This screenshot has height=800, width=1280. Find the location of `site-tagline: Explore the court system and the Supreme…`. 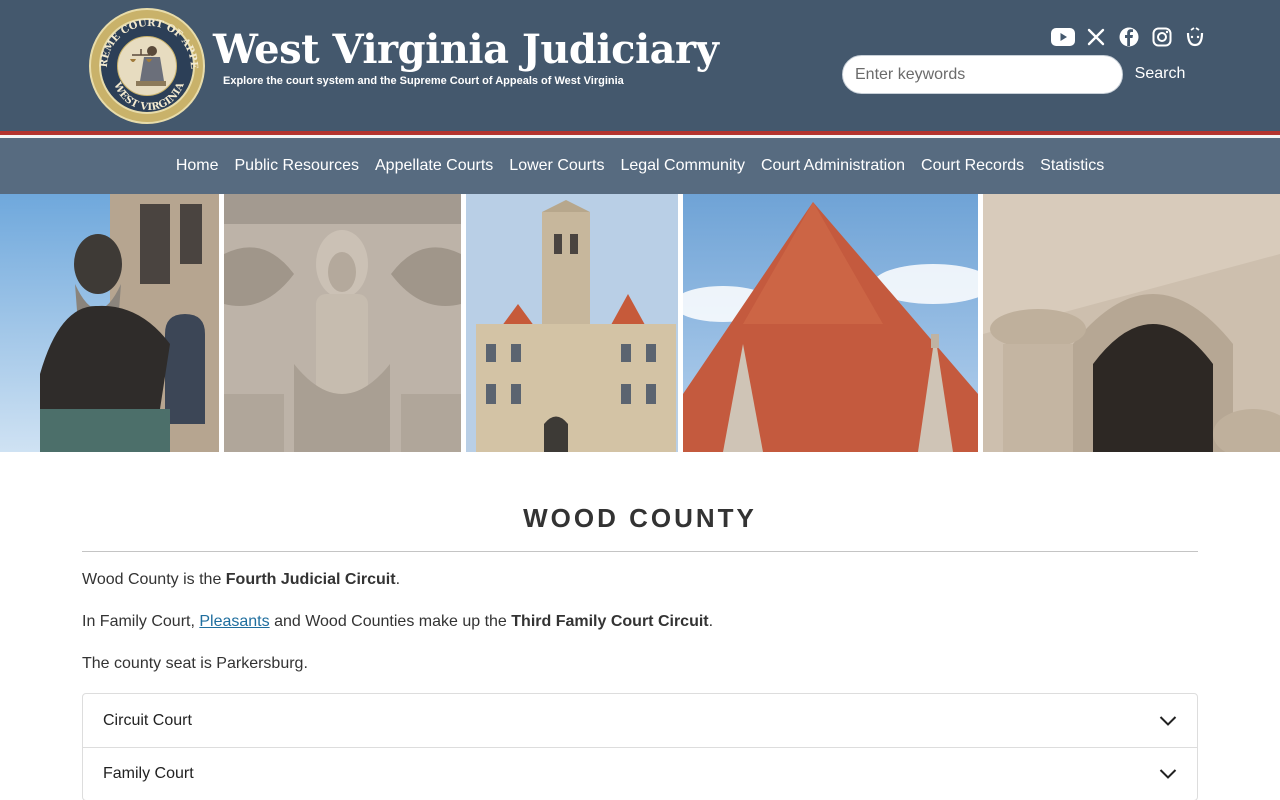

site-tagline: Explore the court system and the Supreme… is located at coordinates (423, 81).